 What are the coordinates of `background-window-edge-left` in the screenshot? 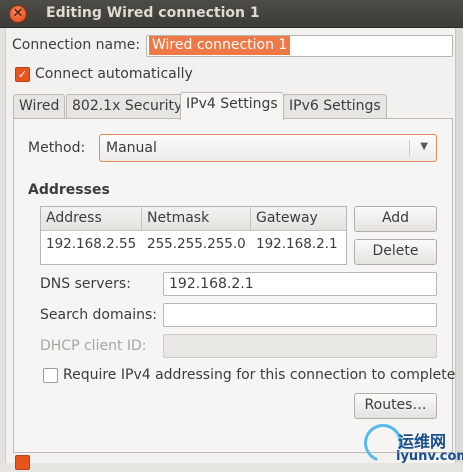 It's located at (3, 248).